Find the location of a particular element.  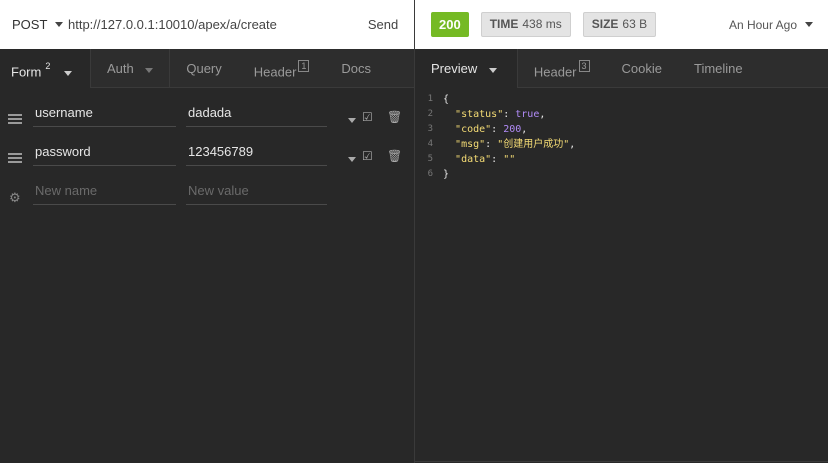

tab-timeline-label: Timeline is located at coordinates (718, 68).